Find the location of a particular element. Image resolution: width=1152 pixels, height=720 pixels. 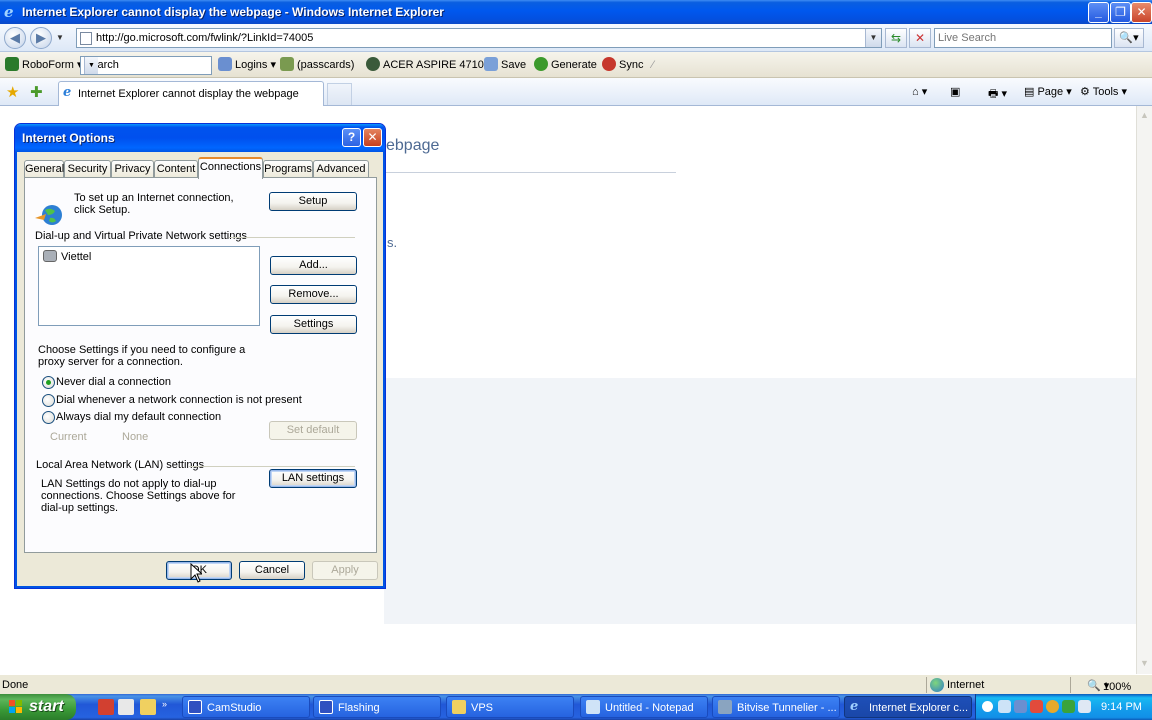

zoom-control: 🔍 100% ▾ is located at coordinates (1111, 685).